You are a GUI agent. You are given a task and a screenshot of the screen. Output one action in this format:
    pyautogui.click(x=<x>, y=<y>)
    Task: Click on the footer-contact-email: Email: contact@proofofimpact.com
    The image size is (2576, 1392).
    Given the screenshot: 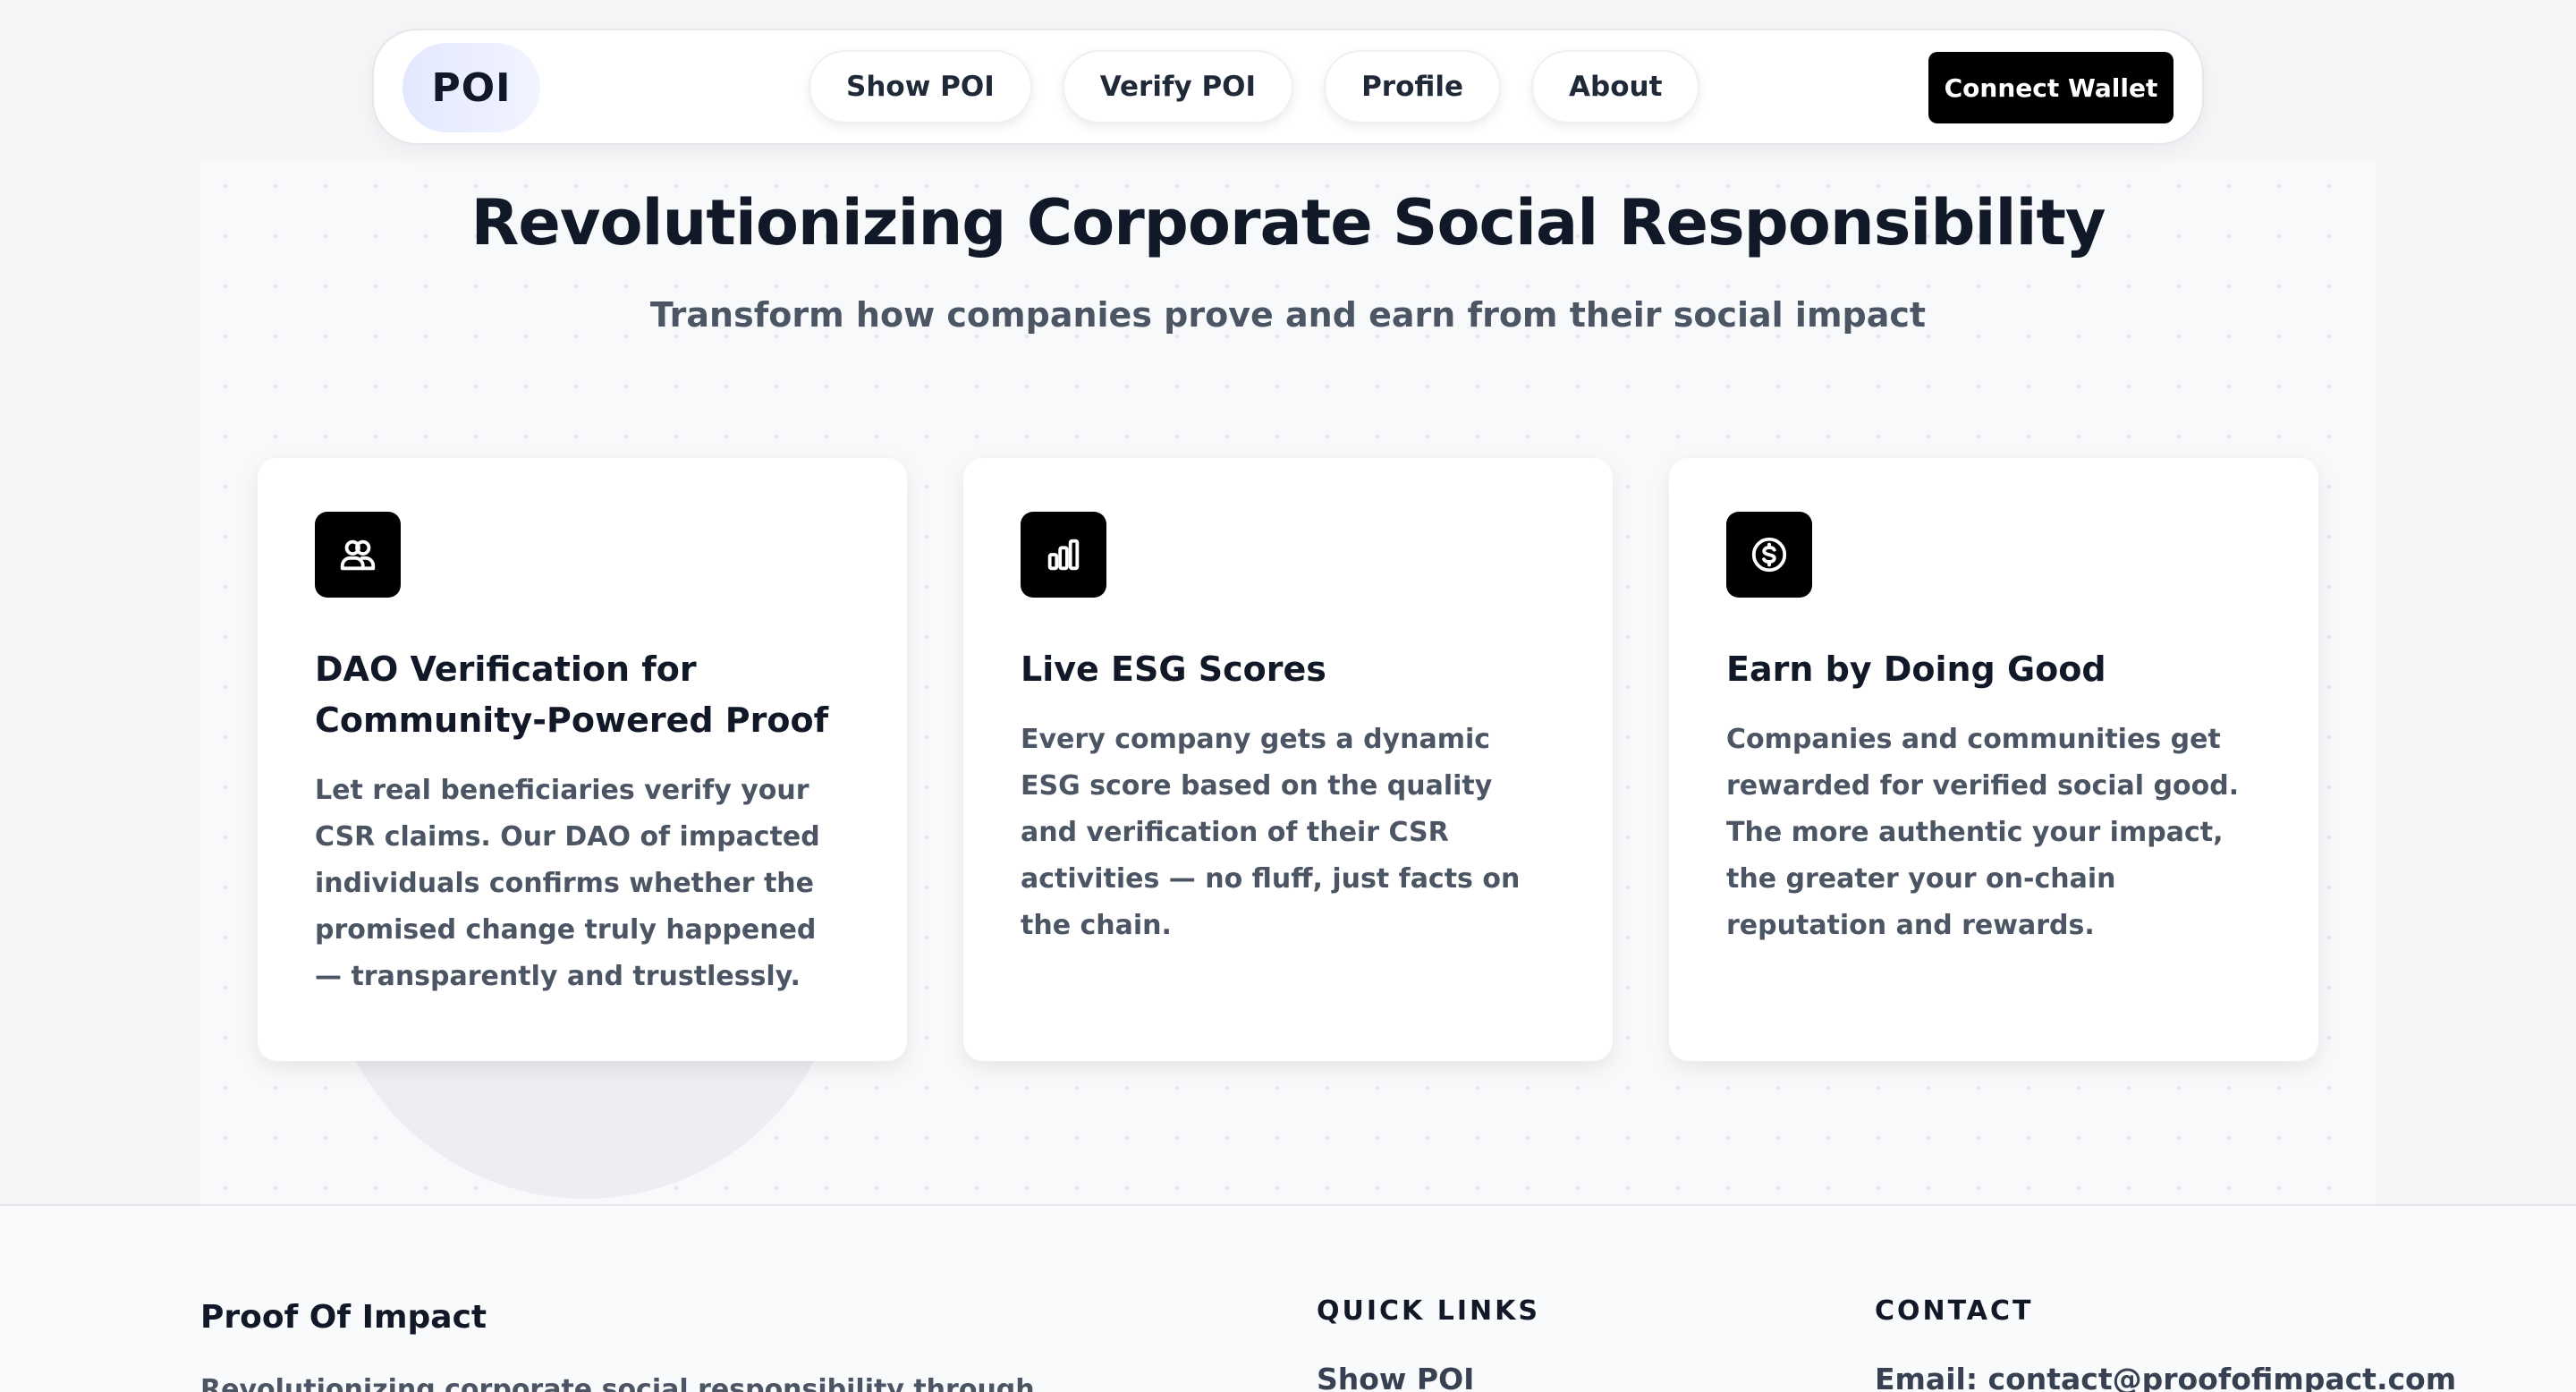 What is the action you would take?
    pyautogui.click(x=2165, y=1377)
    